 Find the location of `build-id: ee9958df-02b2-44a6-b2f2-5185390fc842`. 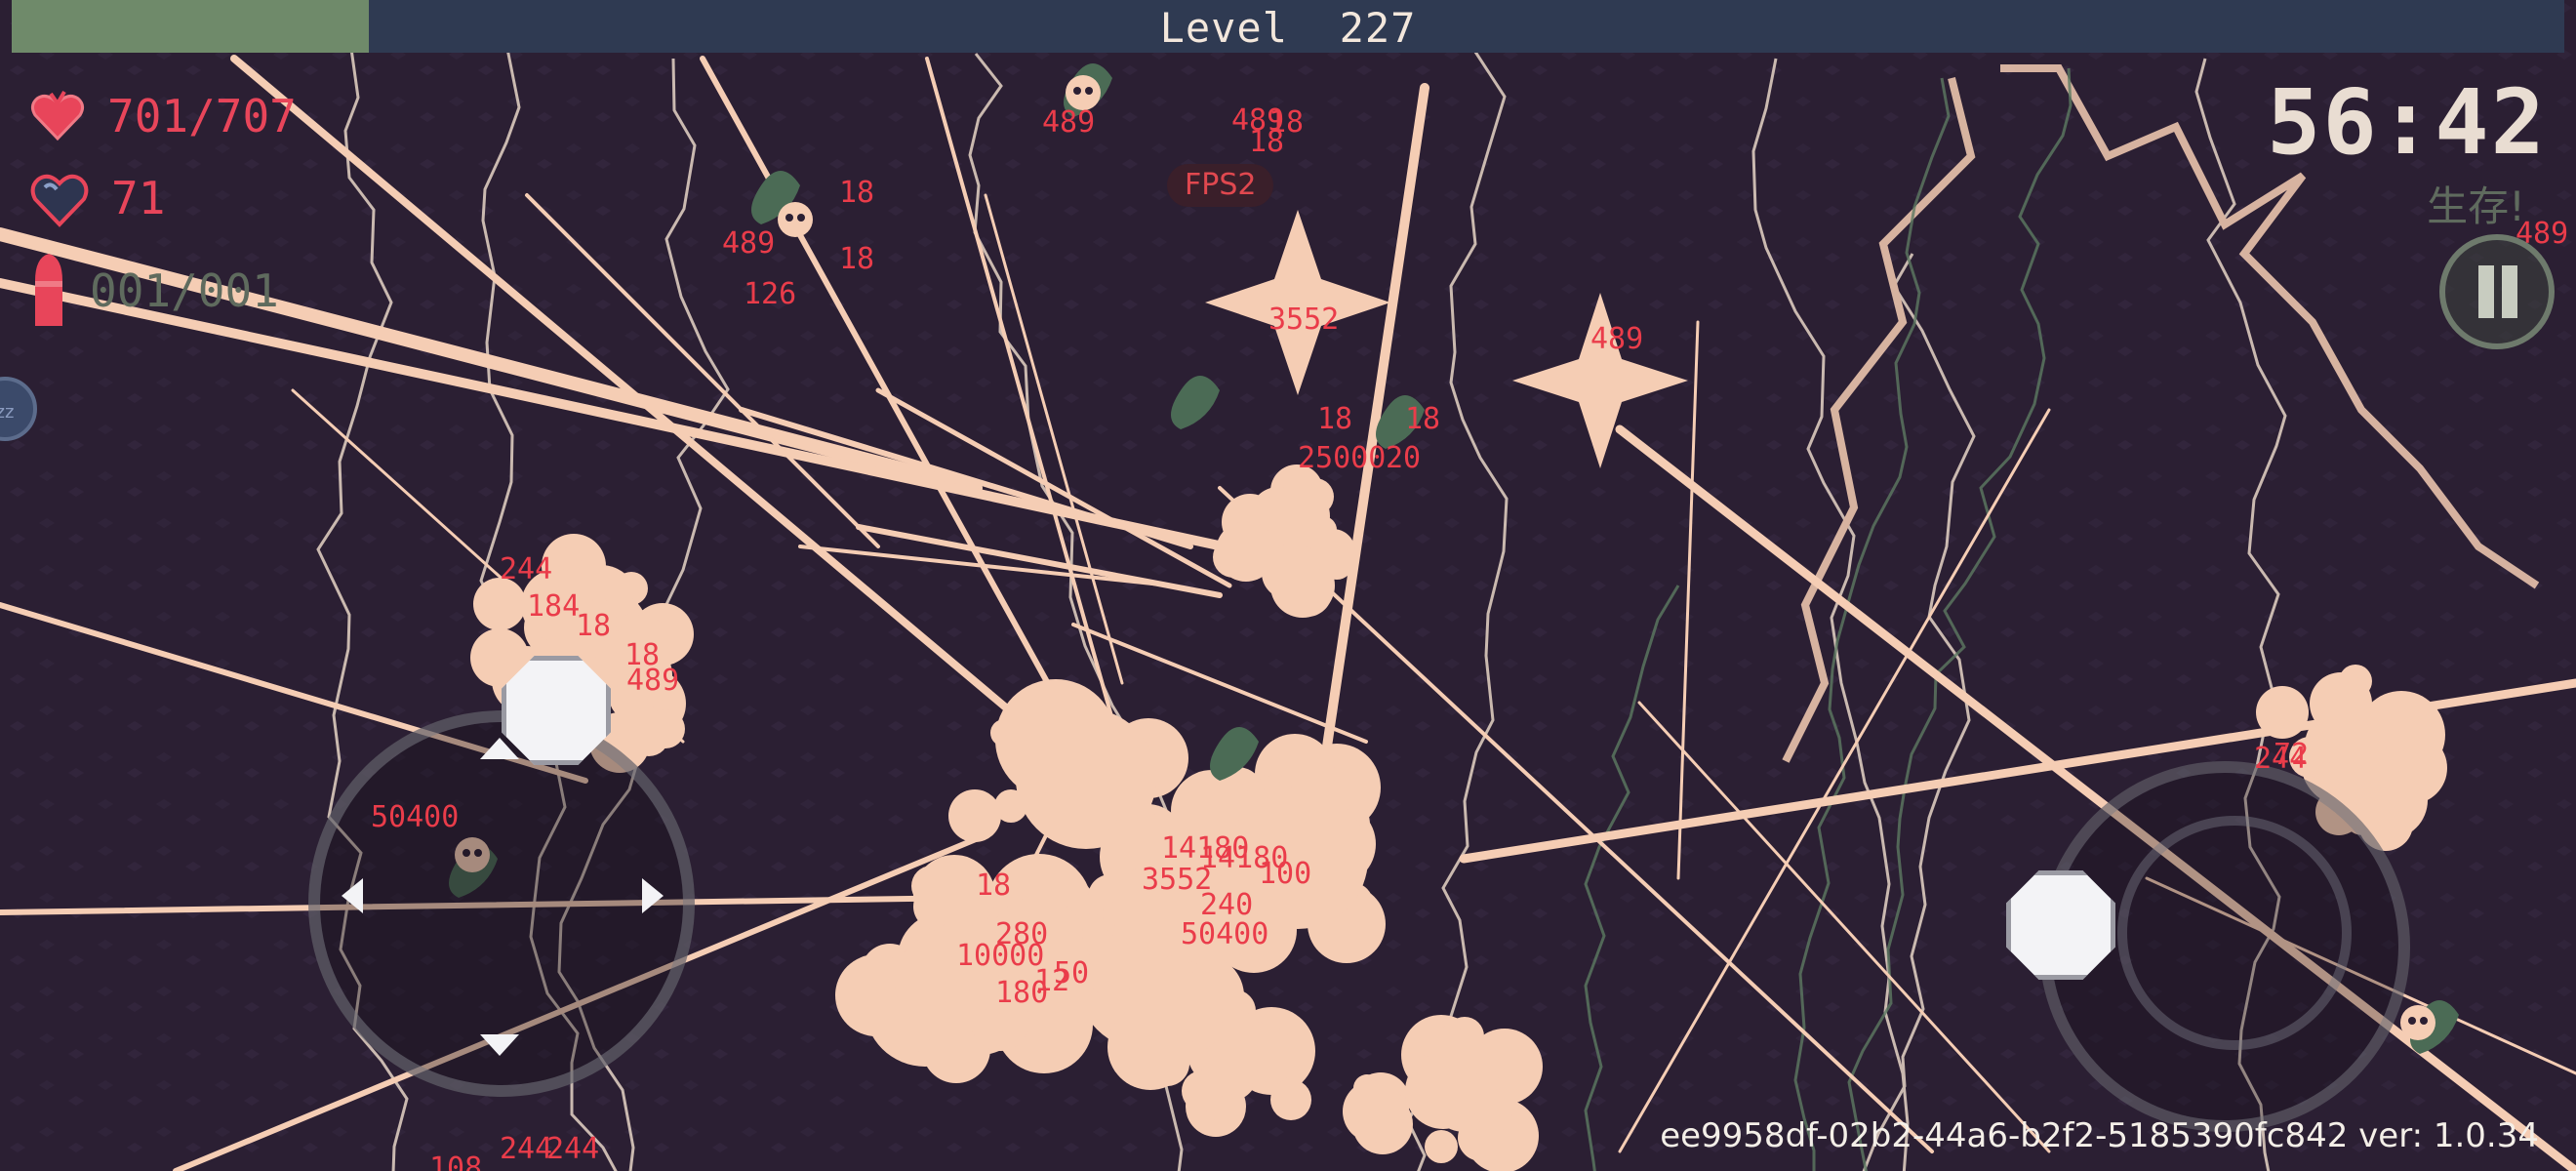

build-id: ee9958df-02b2-44a6-b2f2-5185390fc842 is located at coordinates (2004, 1135).